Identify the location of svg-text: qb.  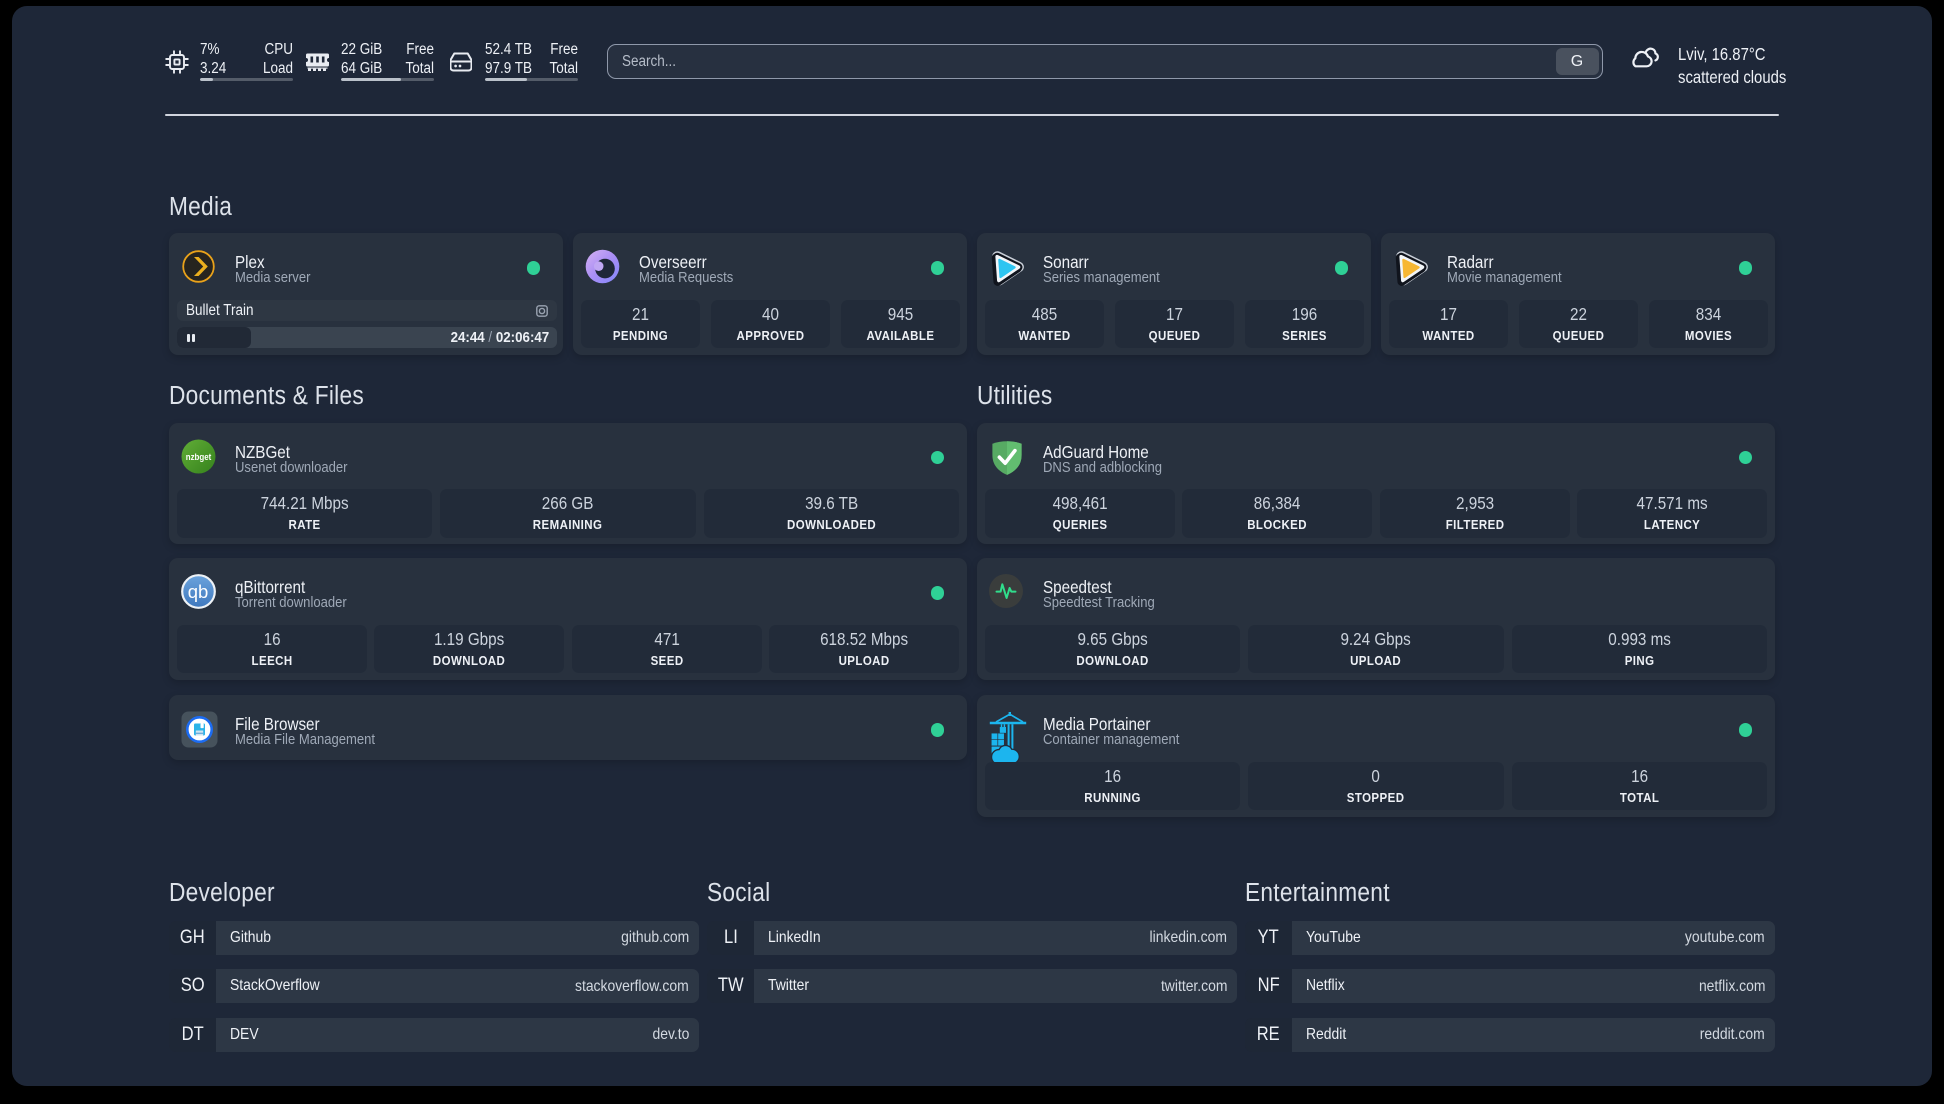
(198, 591).